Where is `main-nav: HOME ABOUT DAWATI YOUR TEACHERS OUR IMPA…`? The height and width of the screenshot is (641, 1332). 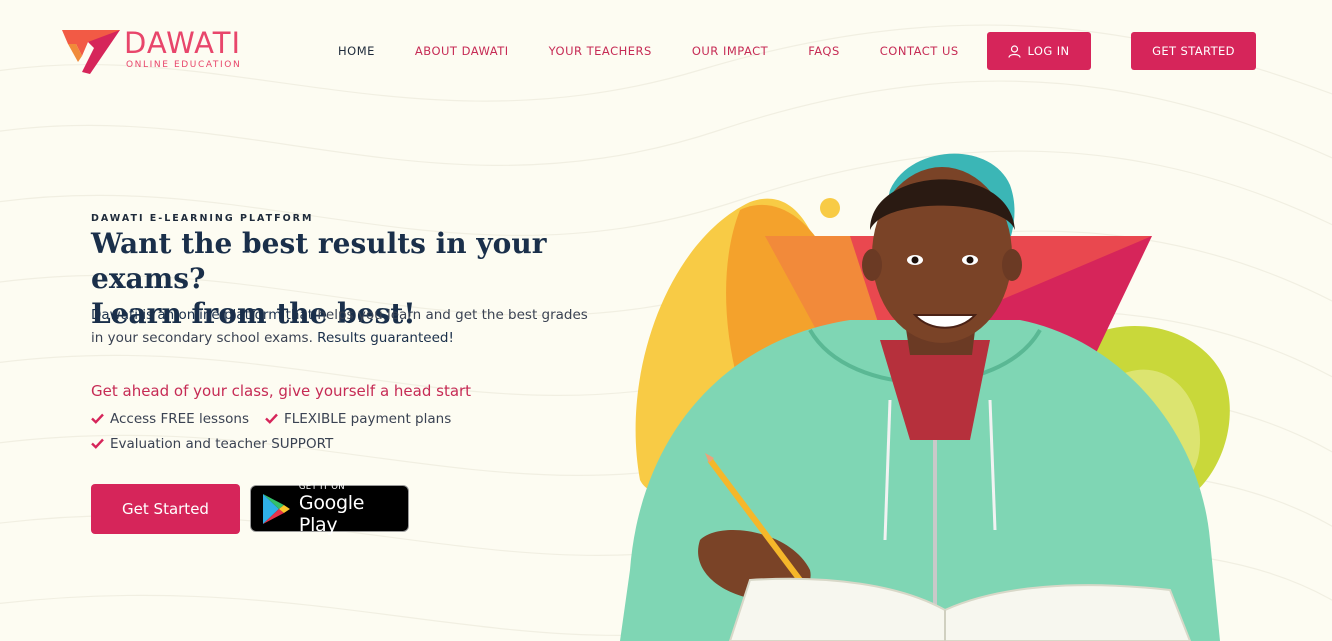 main-nav: HOME ABOUT DAWATI YOUR TEACHERS OUR IMPA… is located at coordinates (668, 51).